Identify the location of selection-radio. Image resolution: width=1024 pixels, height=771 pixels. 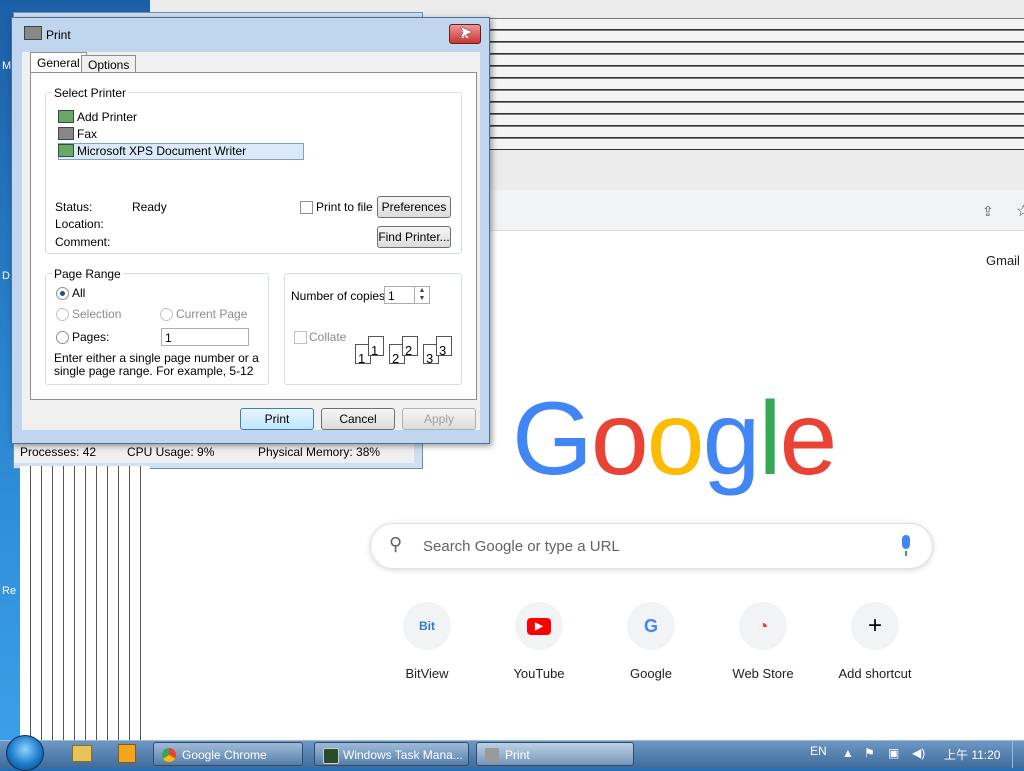
(62, 314).